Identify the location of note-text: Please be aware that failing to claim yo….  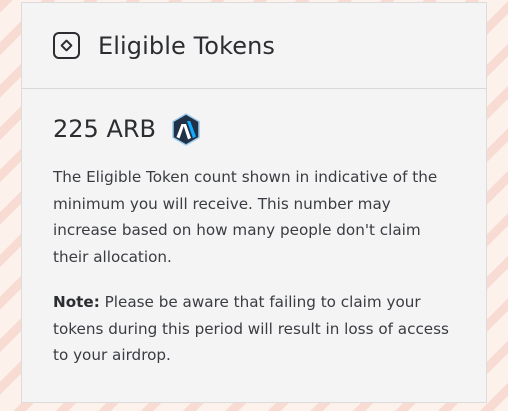
(251, 328).